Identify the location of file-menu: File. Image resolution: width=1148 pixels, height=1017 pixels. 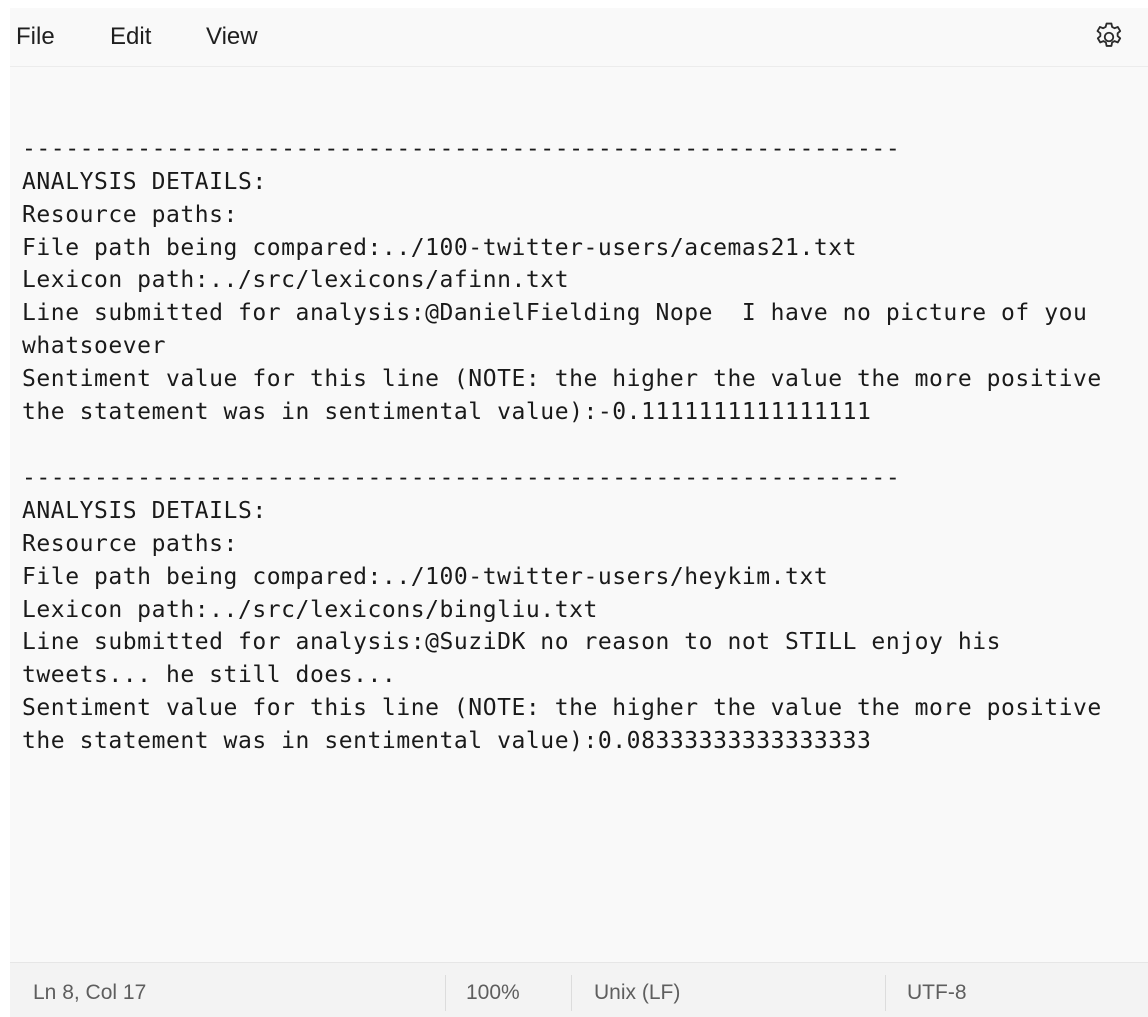
(35, 37).